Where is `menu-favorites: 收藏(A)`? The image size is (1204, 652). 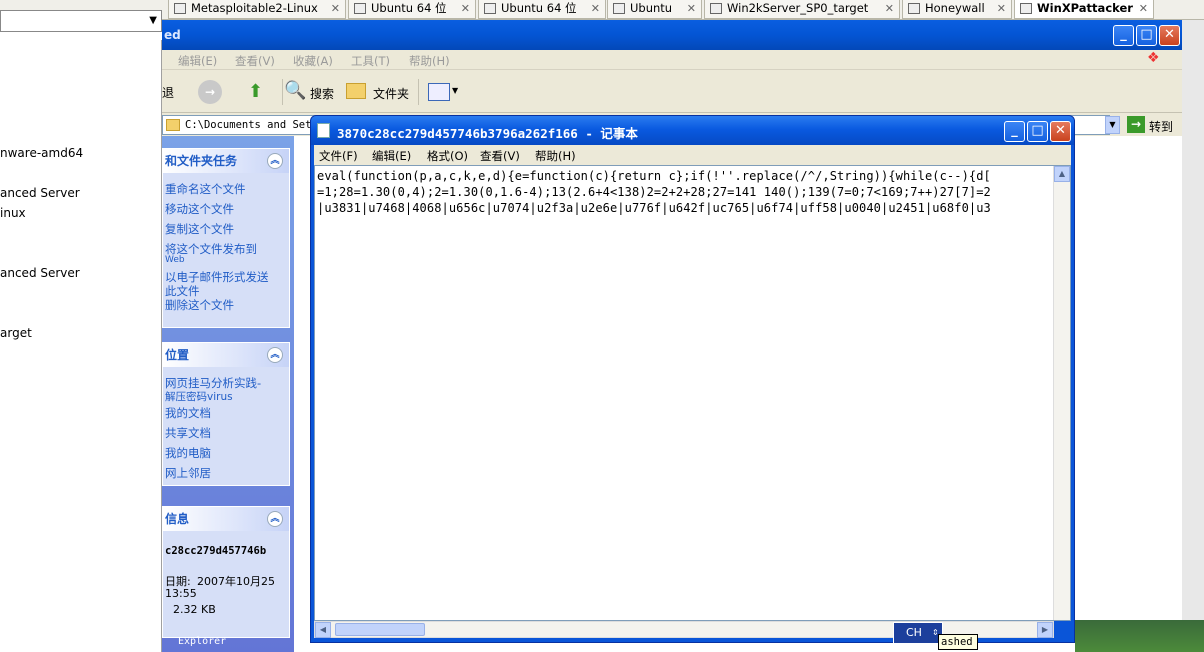
menu-favorites: 收藏(A) is located at coordinates (313, 61).